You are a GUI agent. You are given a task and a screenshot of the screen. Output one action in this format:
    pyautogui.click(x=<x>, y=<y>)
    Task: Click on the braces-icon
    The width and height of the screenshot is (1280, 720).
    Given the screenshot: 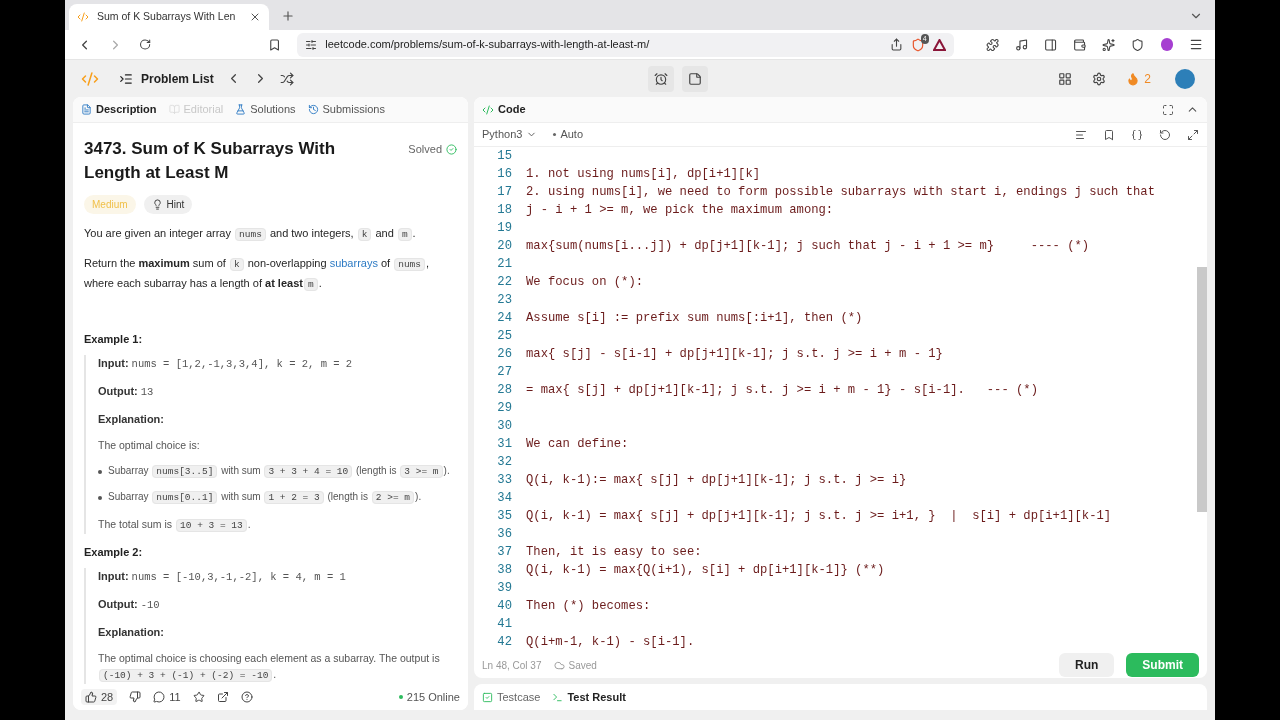 What is the action you would take?
    pyautogui.click(x=1137, y=134)
    